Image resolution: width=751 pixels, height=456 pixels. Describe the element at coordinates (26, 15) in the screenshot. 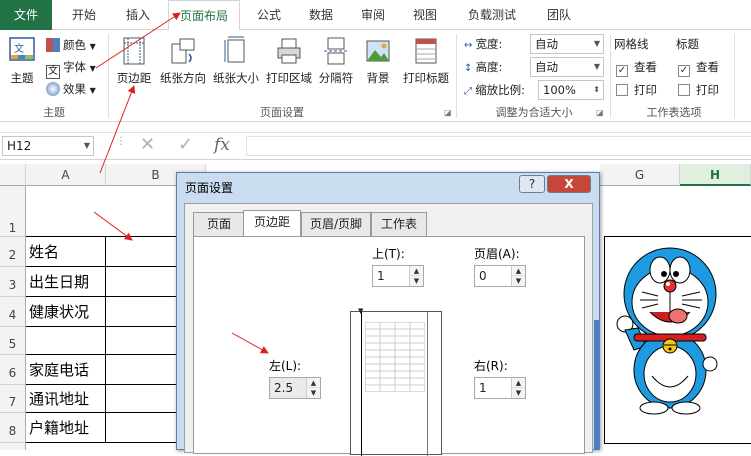

I see `tab-file: 文件` at that location.